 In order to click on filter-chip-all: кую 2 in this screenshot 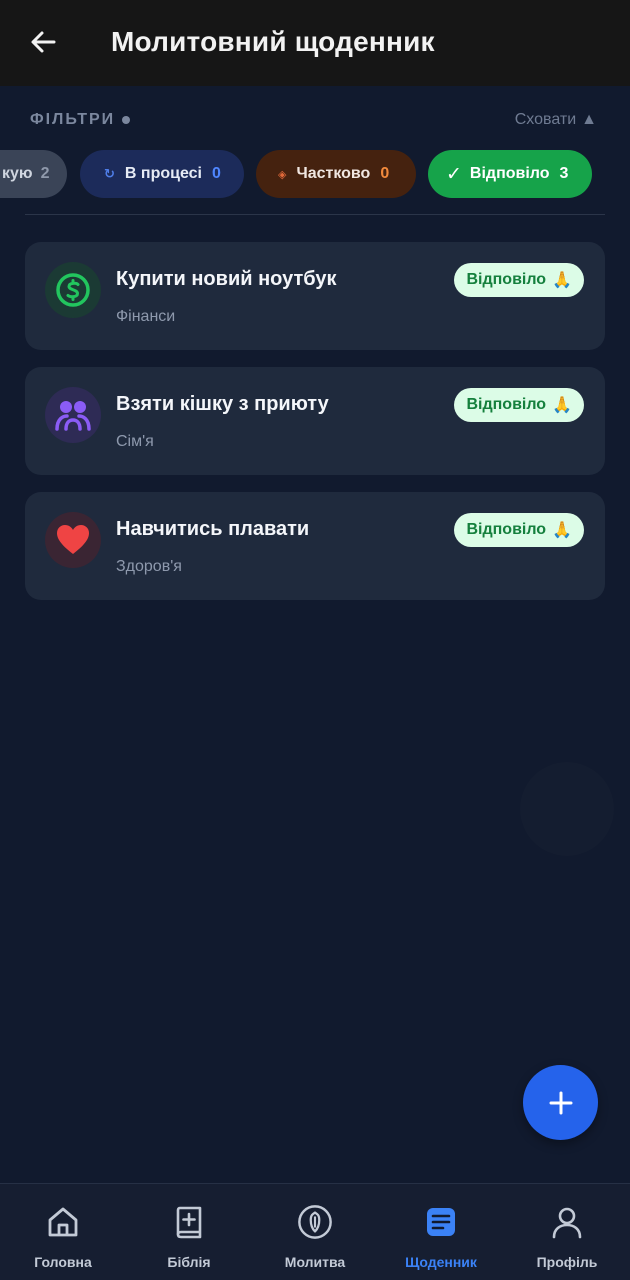, I will do `click(33, 174)`.